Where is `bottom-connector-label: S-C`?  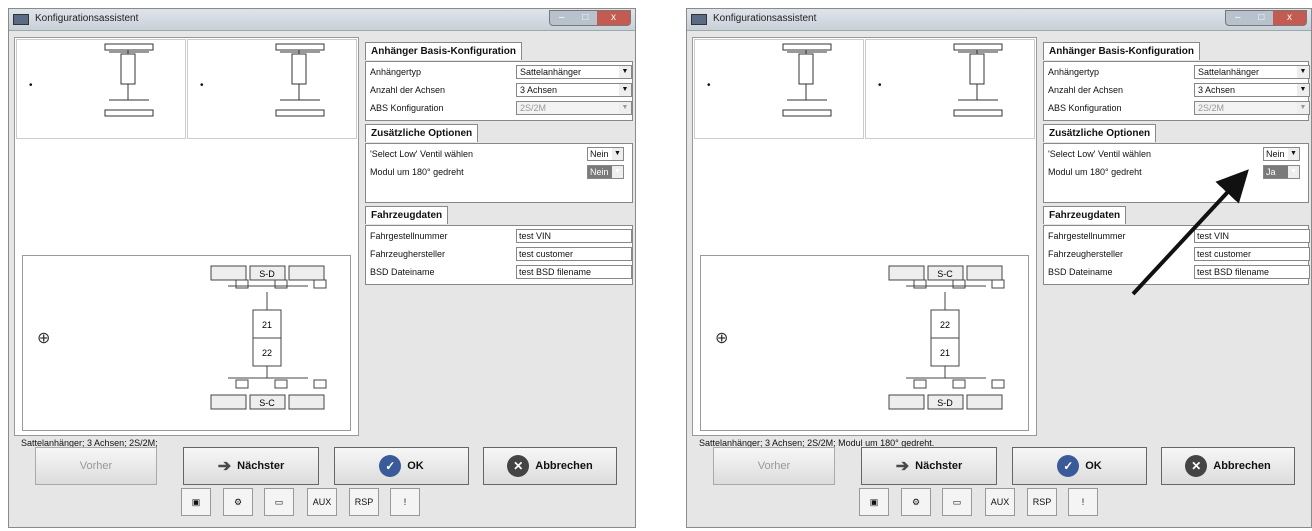
bottom-connector-label: S-C is located at coordinates (267, 403).